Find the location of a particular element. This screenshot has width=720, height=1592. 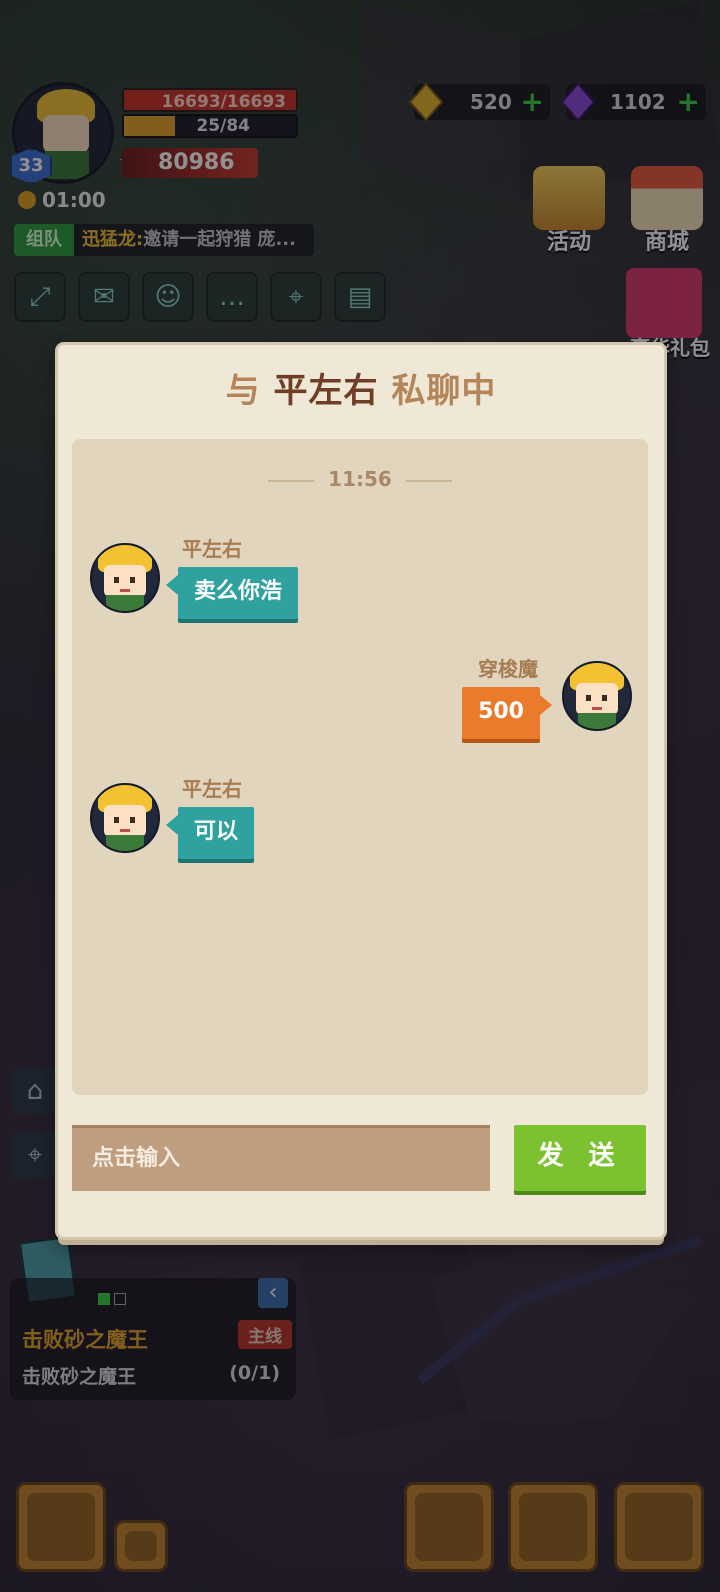

message-sender: 穿梭魔 is located at coordinates (508, 669).